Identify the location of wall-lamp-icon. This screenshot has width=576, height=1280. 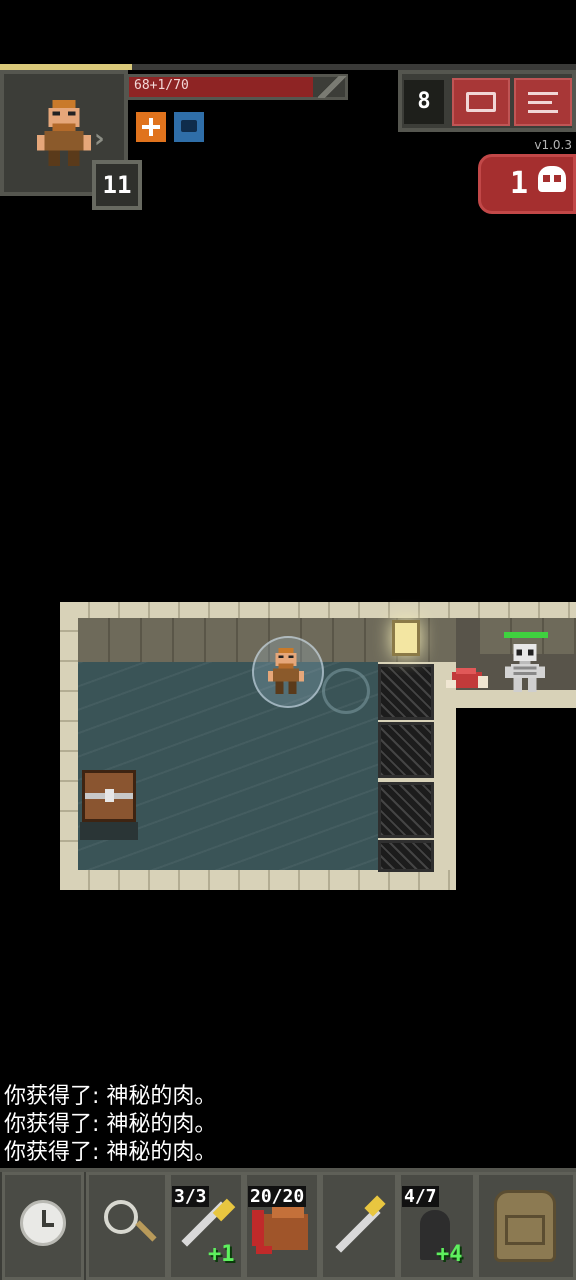
(406, 638).